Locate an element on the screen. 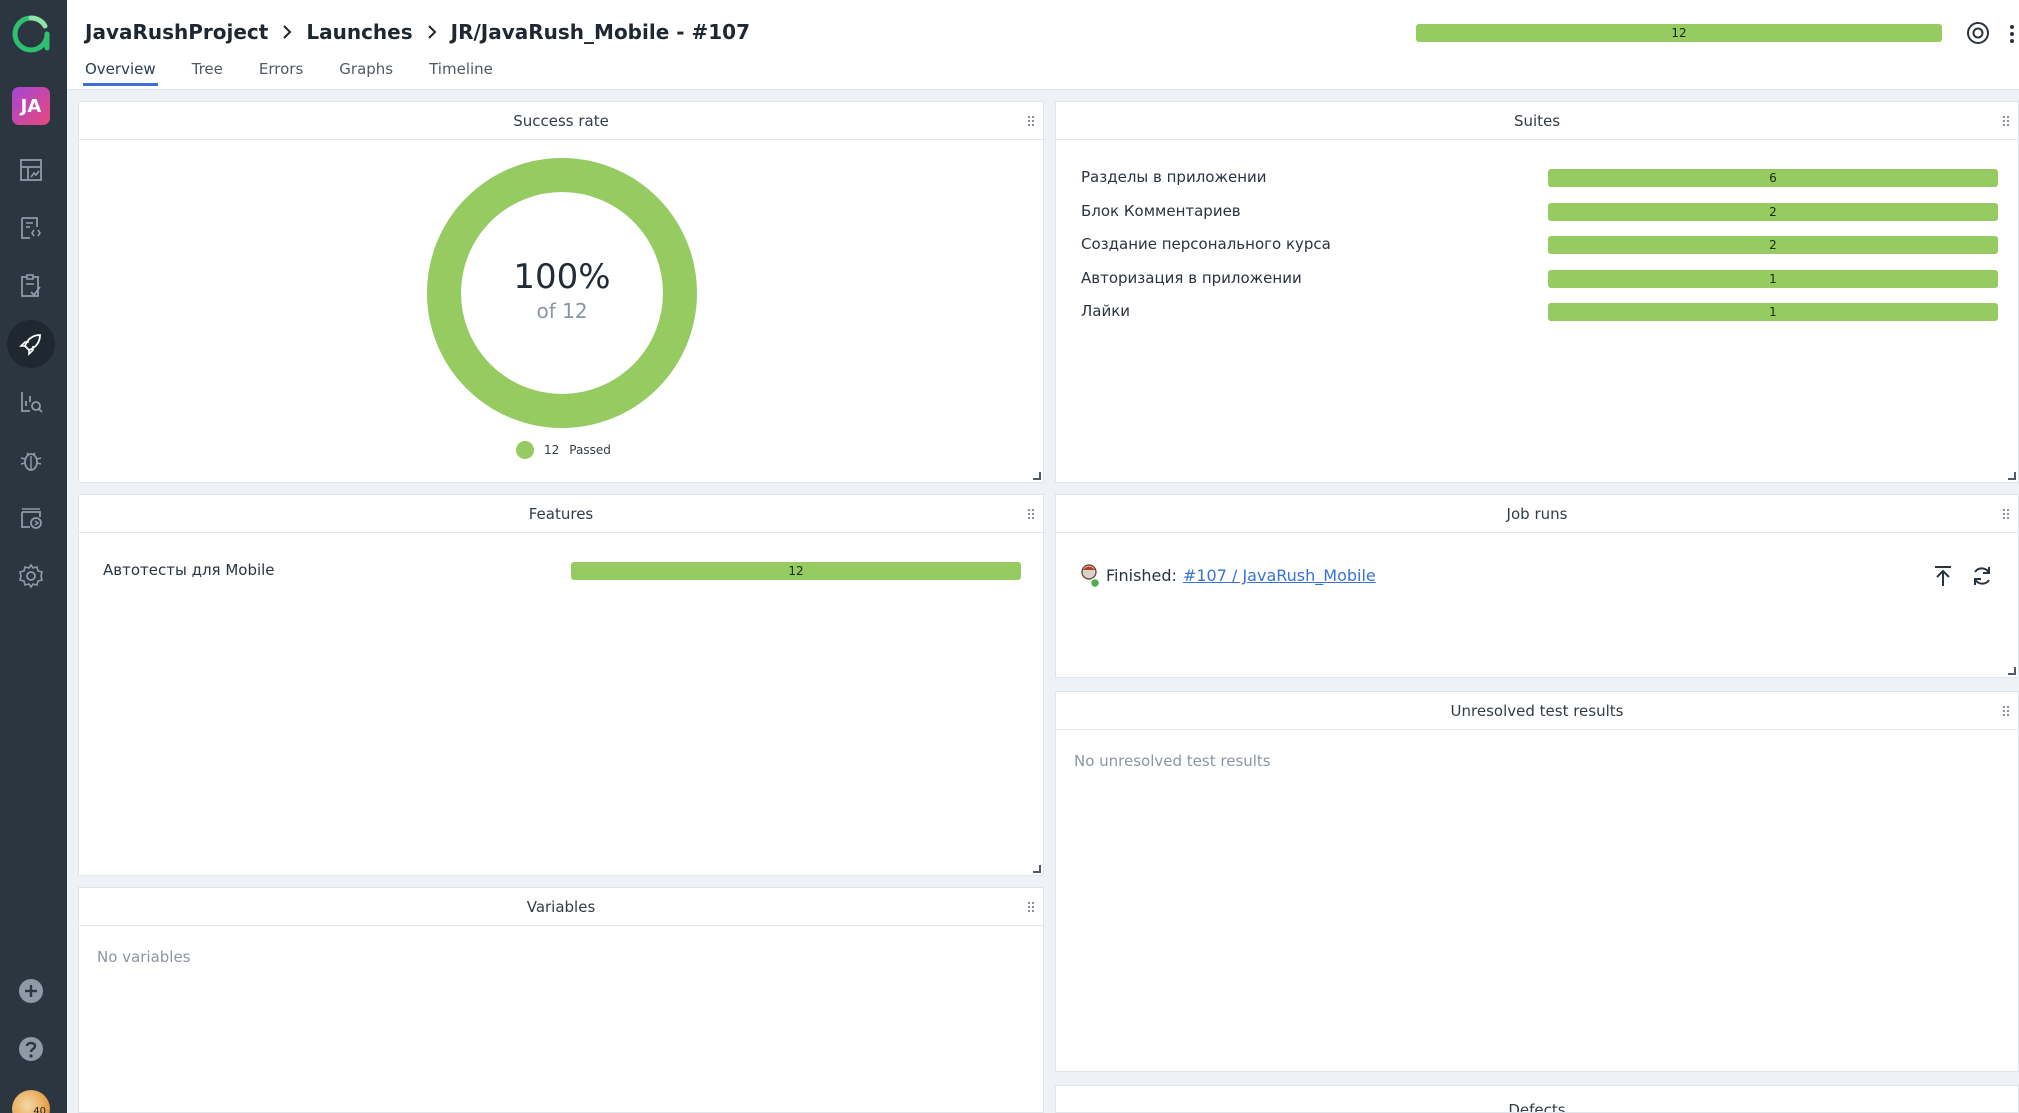  defects-widget: Defects is located at coordinates (1537, 1099).